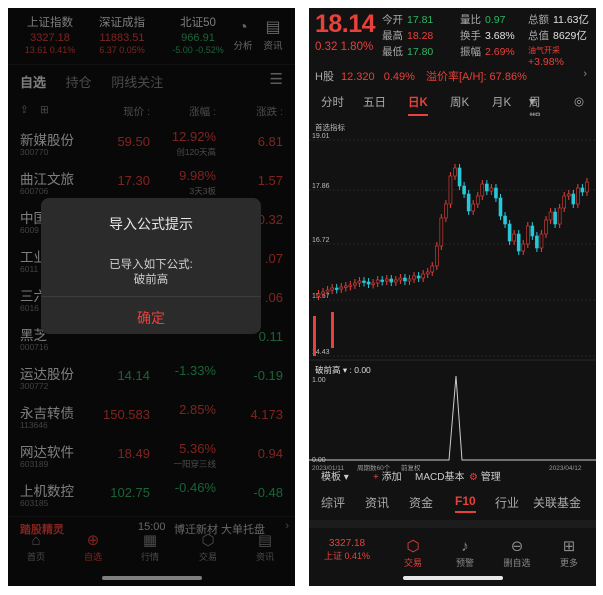 This screenshot has width=603, height=595. Describe the element at coordinates (487, 52) in the screenshot. I see `quote-stat: 振幅 2.69%` at that location.